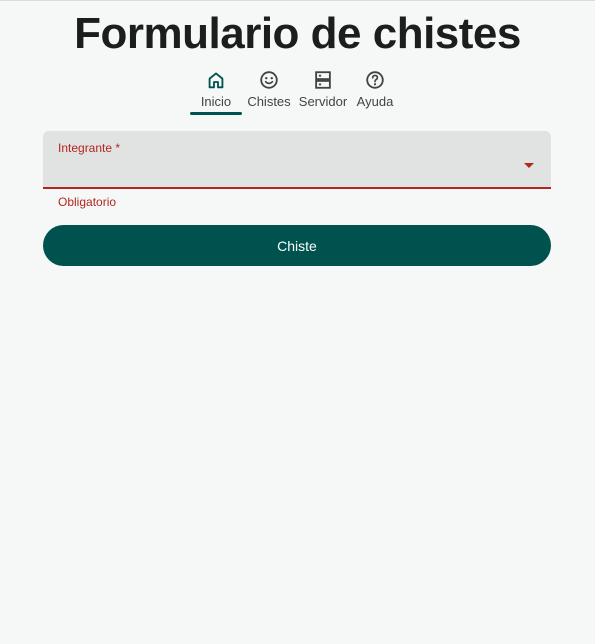 The width and height of the screenshot is (595, 644). What do you see at coordinates (269, 101) in the screenshot?
I see `tab-chistes-label: Chistes` at bounding box center [269, 101].